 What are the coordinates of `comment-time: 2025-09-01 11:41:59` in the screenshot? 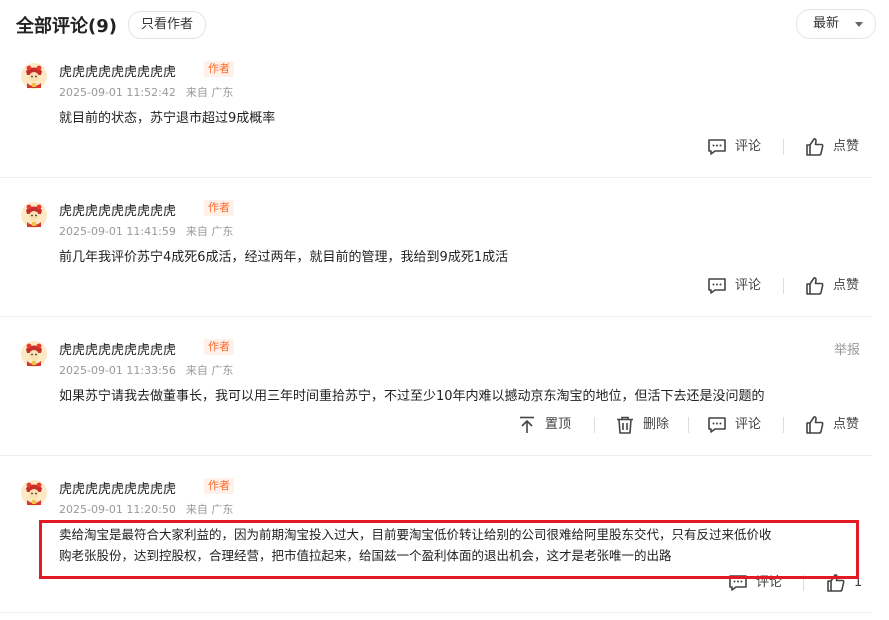 It's located at (117, 231).